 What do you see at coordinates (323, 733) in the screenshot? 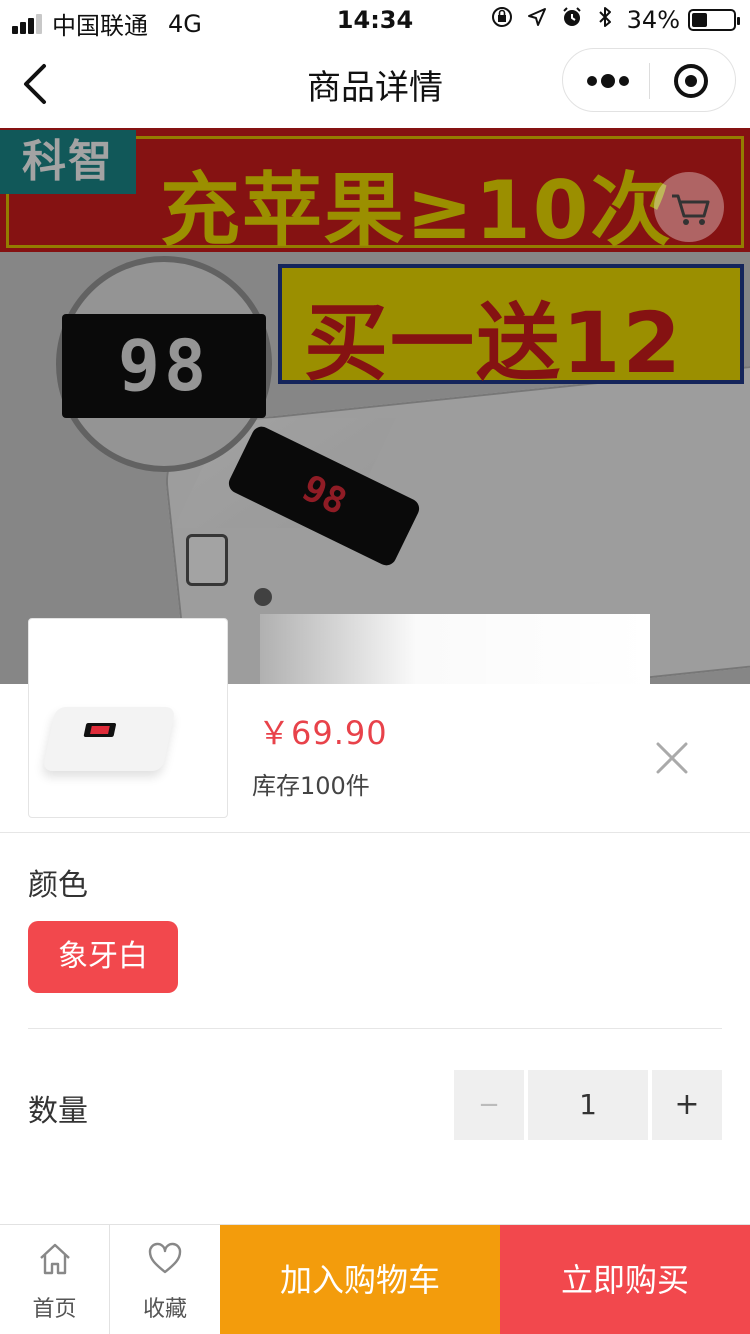
I see `product-price: ￥69.90` at bounding box center [323, 733].